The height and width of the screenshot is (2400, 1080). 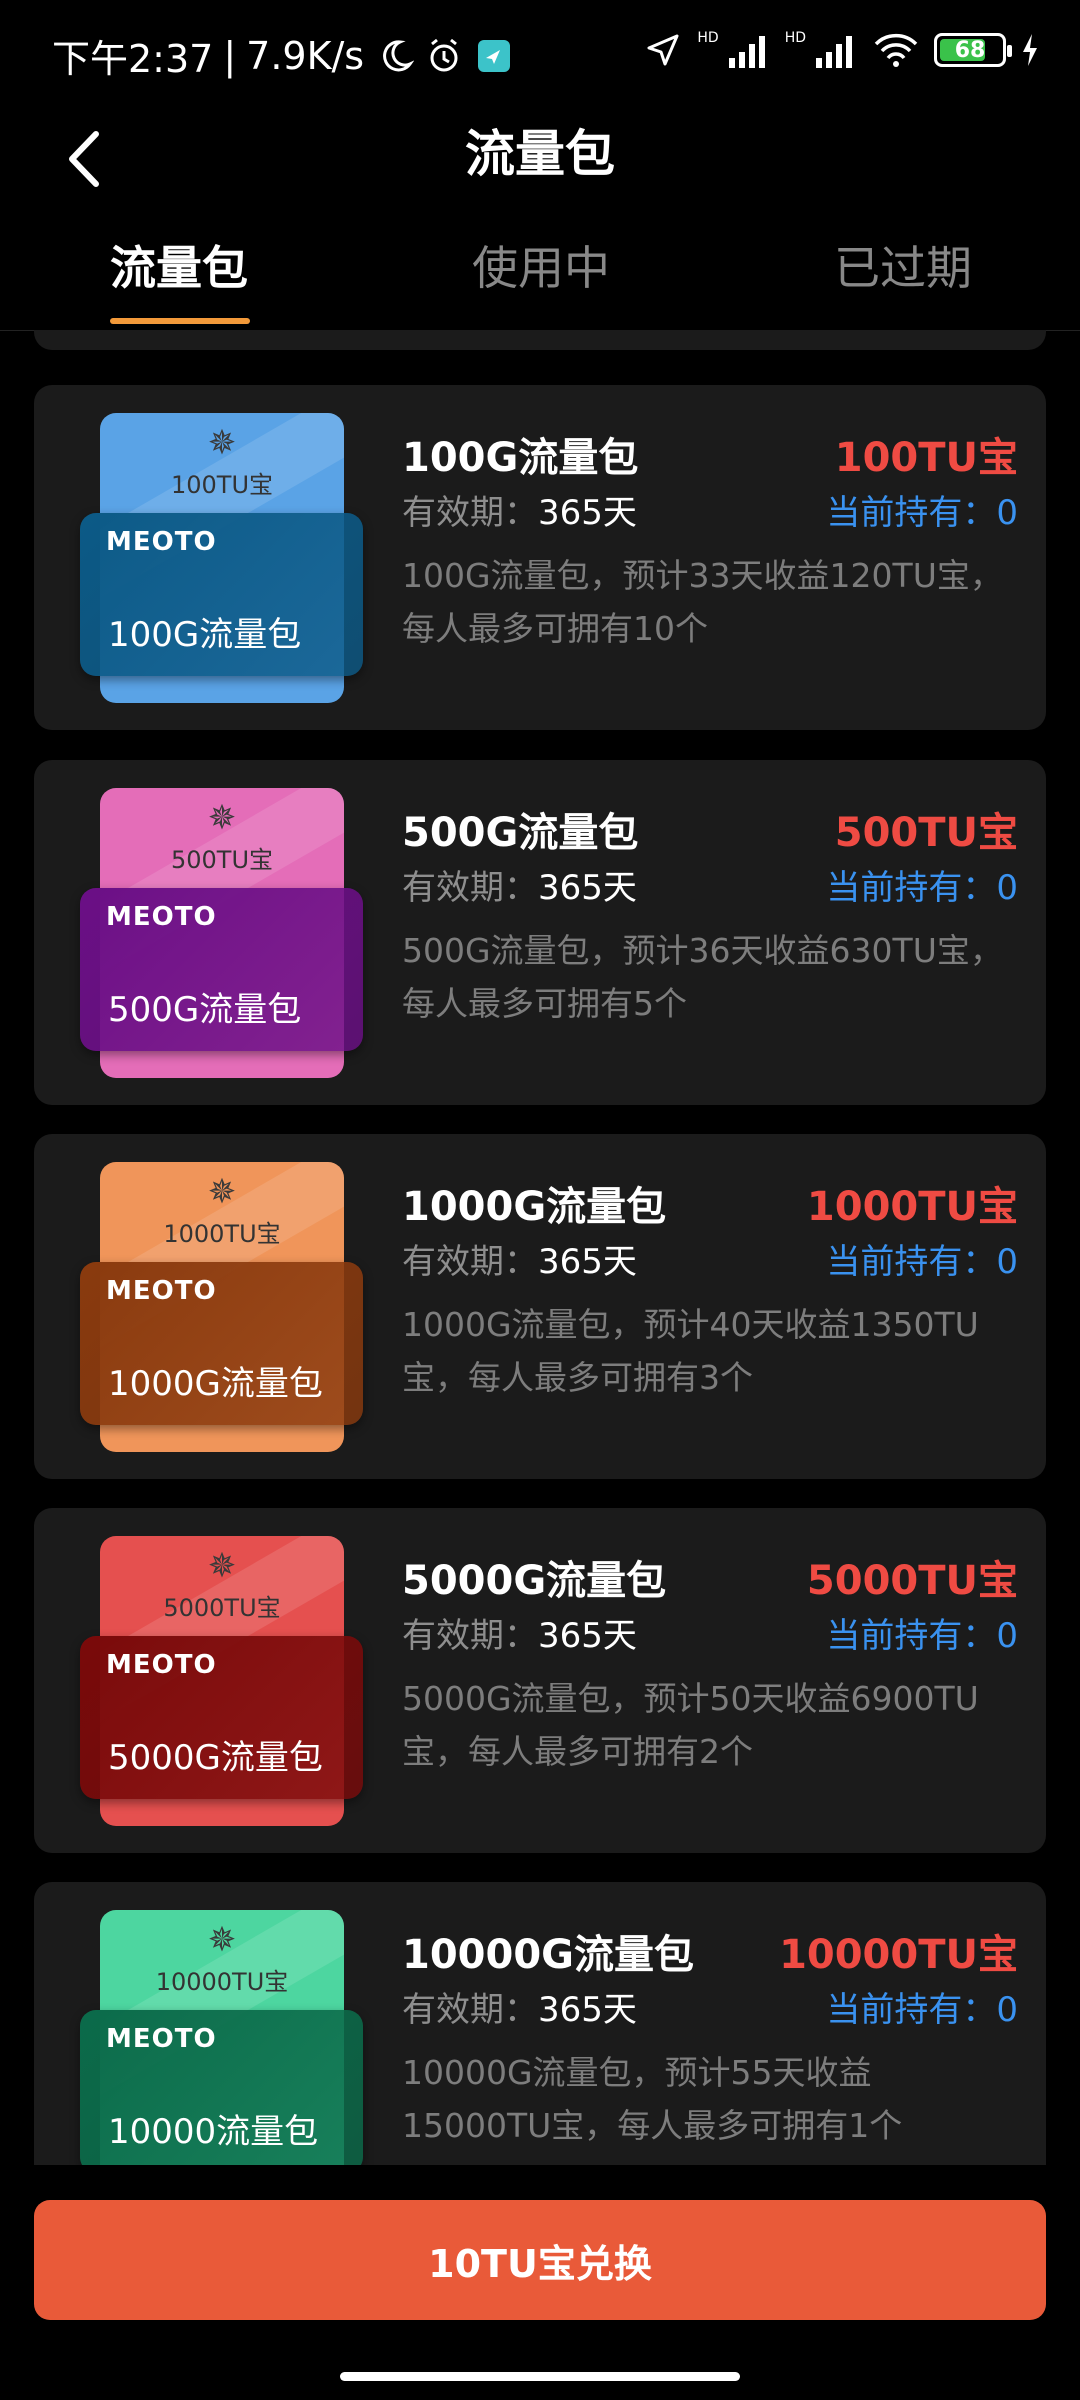 What do you see at coordinates (305, 55) in the screenshot?
I see `status-speed: 7.9K/s` at bounding box center [305, 55].